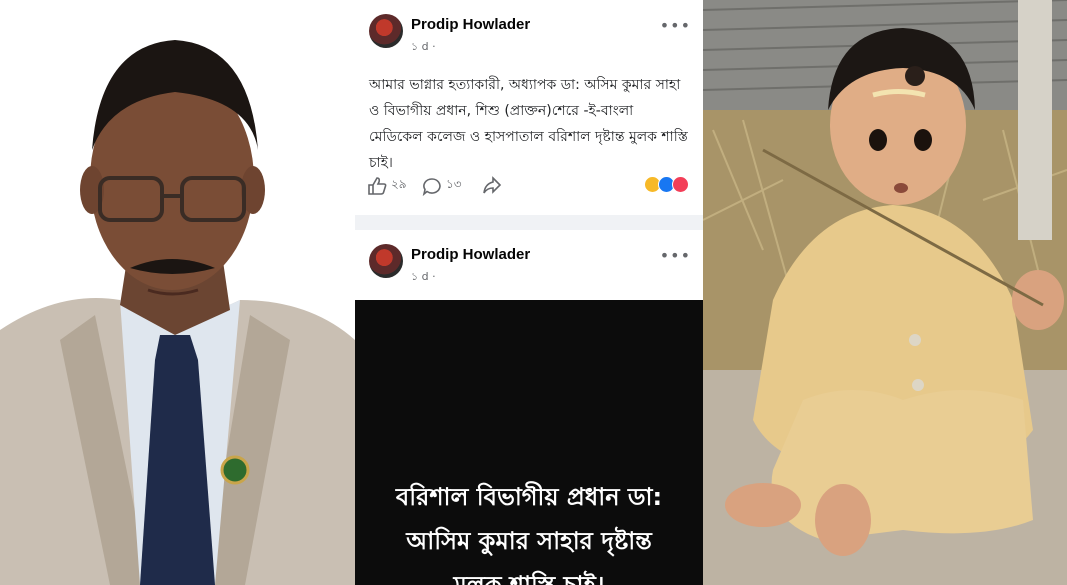 The width and height of the screenshot is (1067, 585). Describe the element at coordinates (399, 184) in the screenshot. I see `like-count: ২৯` at that location.